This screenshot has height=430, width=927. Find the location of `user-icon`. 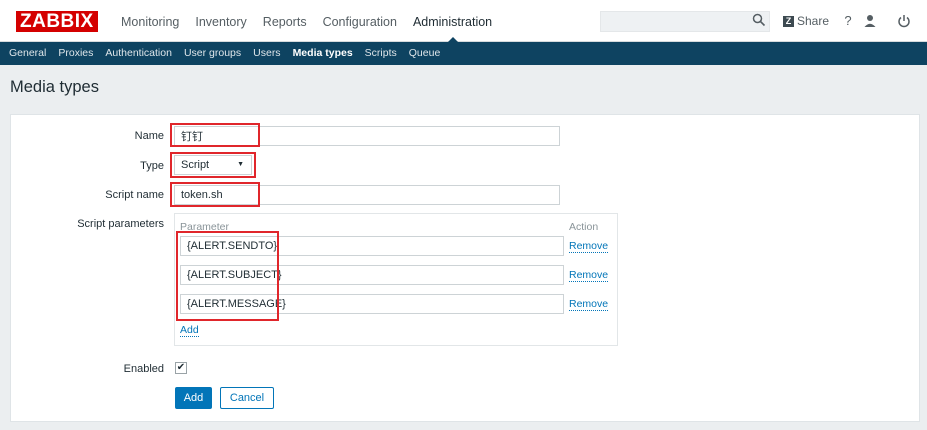

user-icon is located at coordinates (870, 21).